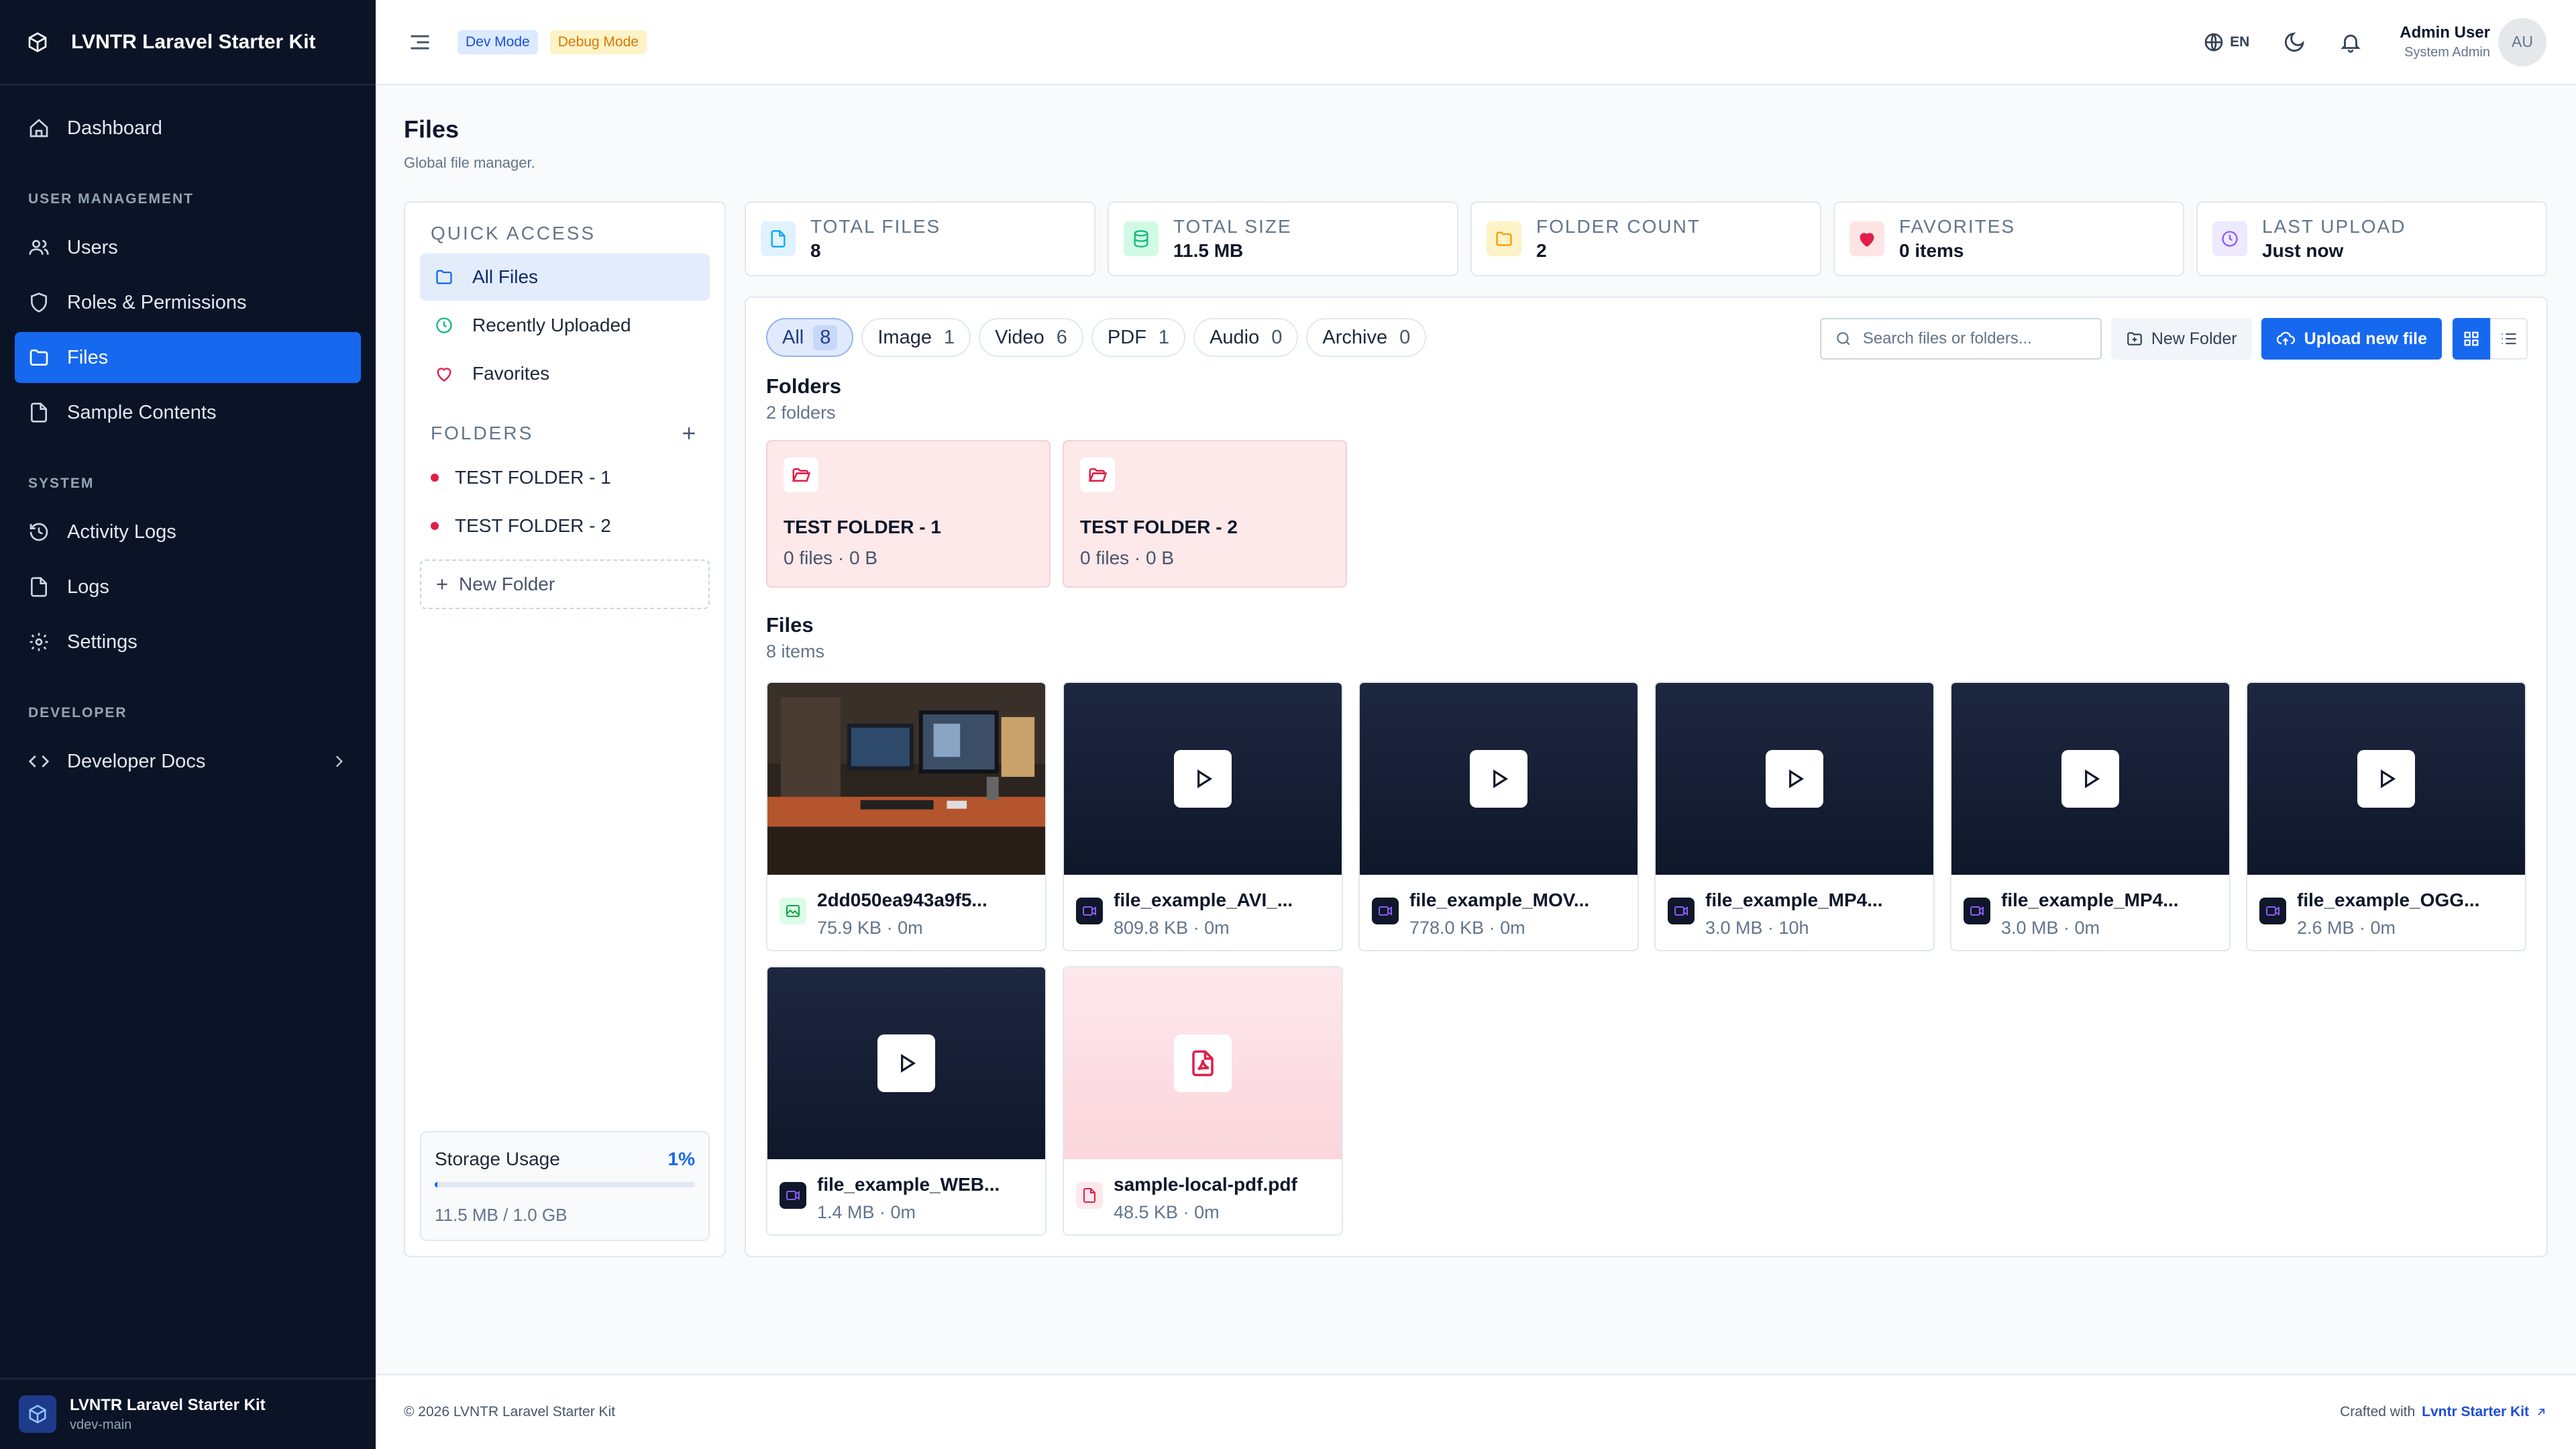 The image size is (2576, 1449). What do you see at coordinates (1203, 1101) in the screenshot?
I see `file-card: sample-local-pdf.pdf 48.5 KB · 0m` at bounding box center [1203, 1101].